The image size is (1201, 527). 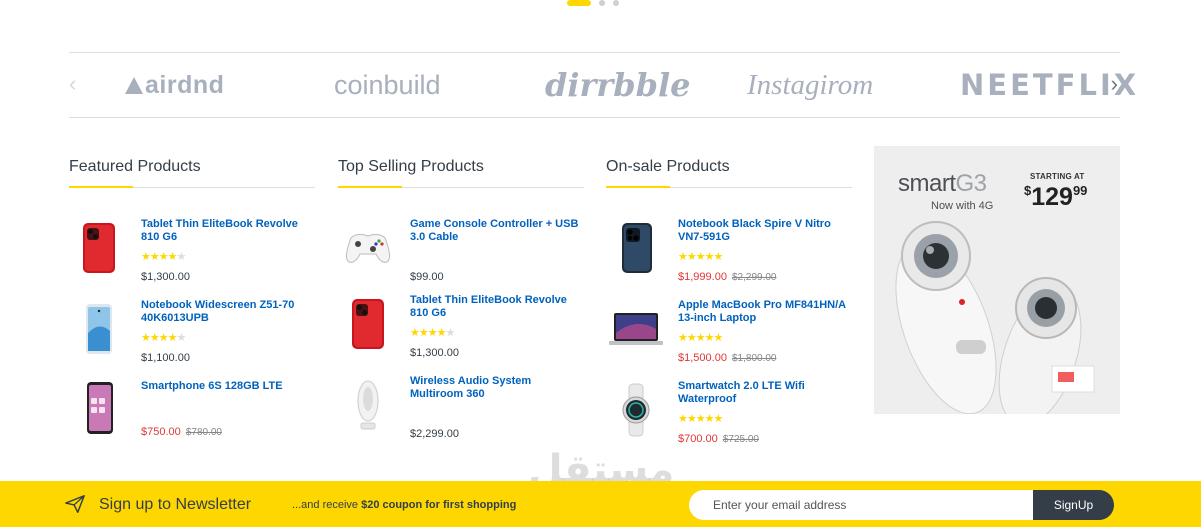 I want to click on product-title: Smartwatch 2.0 LTE Wifi Waterproof, so click(x=766, y=393).